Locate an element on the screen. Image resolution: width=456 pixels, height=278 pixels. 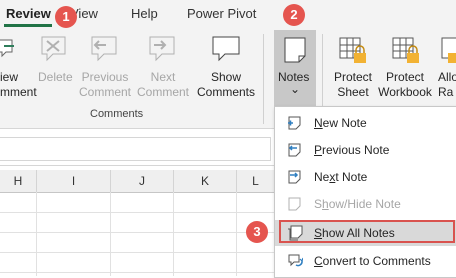
protect-sheet-label-2: Sheet is located at coordinates (353, 92).